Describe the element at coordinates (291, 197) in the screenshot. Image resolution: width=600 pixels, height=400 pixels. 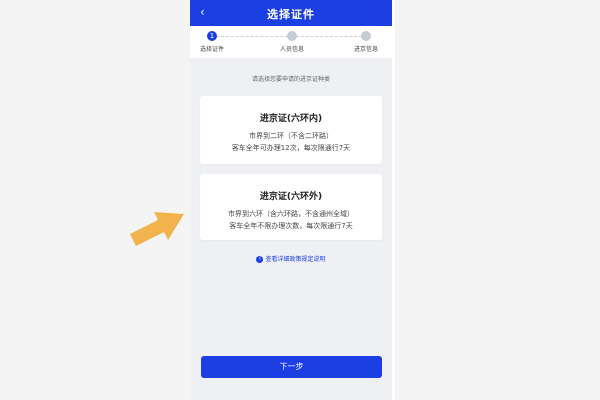
I see `card-title: 进京证(六环外)` at that location.